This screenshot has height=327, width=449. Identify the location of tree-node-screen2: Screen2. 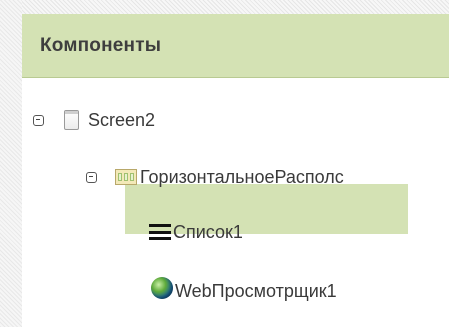
(94, 120).